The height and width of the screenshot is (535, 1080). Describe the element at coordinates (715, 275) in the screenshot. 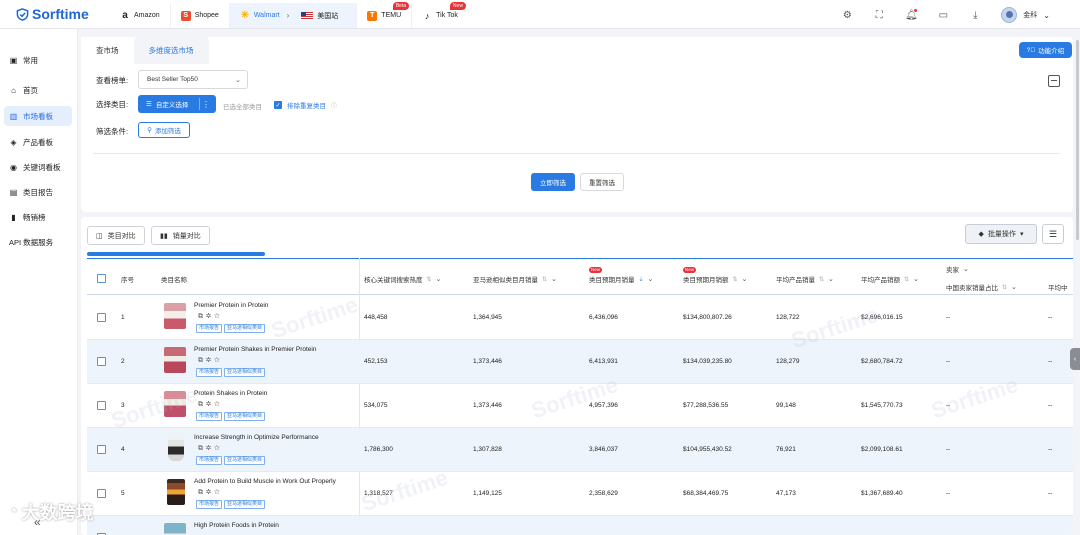

I see `header-forecast-amount: New 类目预期月销额 ⇅ ⌄` at that location.